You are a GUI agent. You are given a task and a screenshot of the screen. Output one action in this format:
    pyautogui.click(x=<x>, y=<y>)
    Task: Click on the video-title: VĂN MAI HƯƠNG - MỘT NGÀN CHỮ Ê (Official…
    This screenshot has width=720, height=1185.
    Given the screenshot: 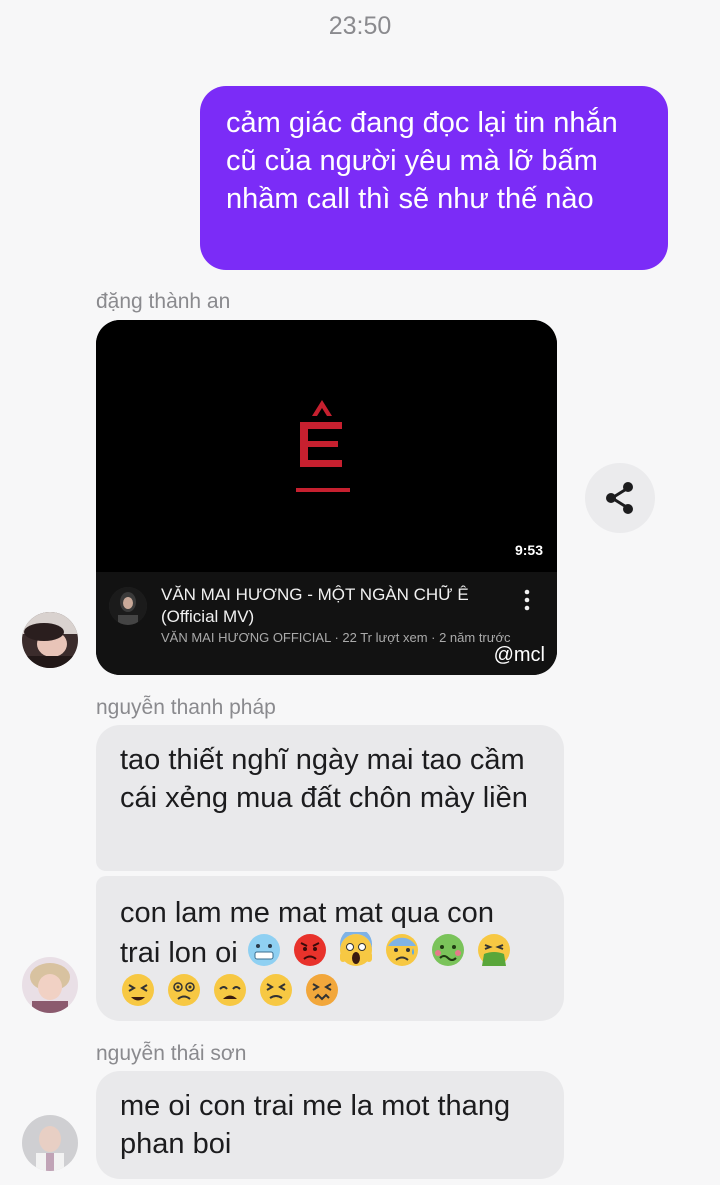 What is the action you would take?
    pyautogui.click(x=331, y=606)
    